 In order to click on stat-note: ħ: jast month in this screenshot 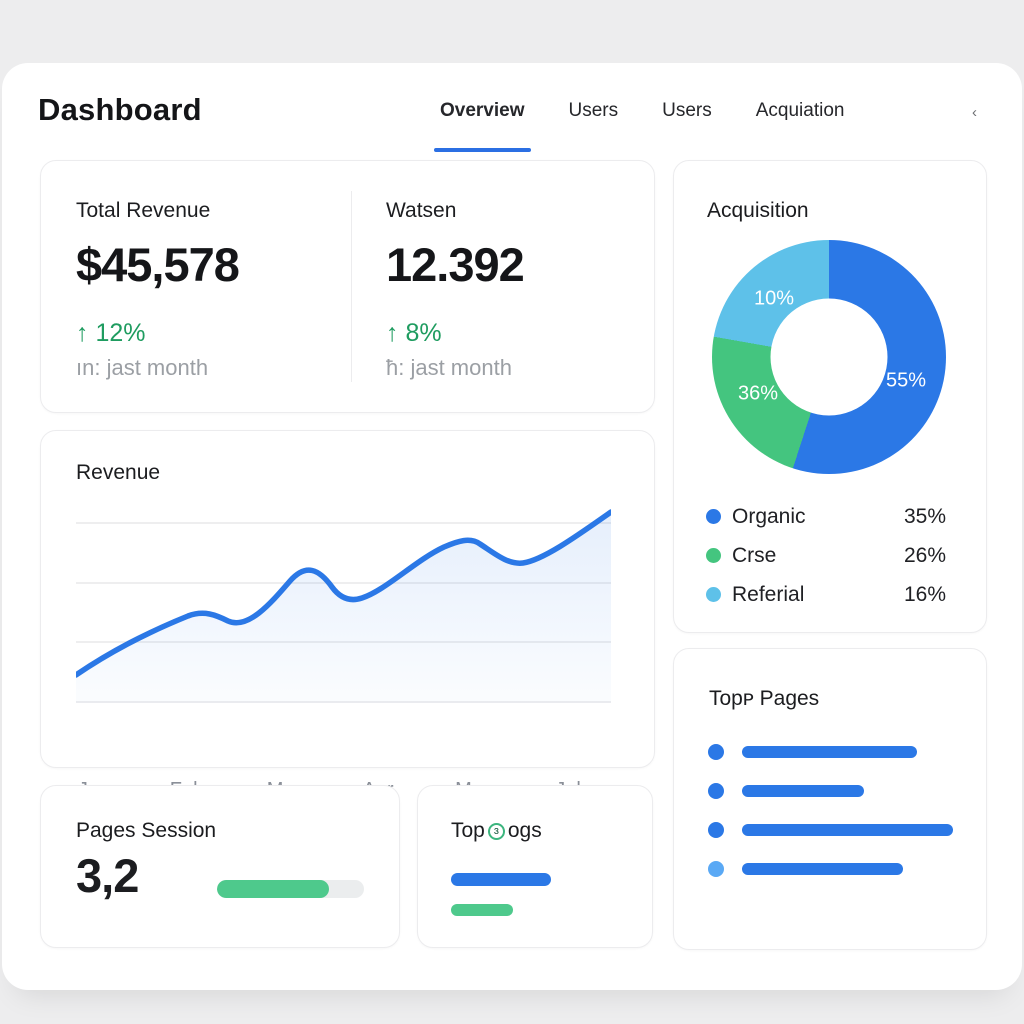, I will do `click(449, 367)`.